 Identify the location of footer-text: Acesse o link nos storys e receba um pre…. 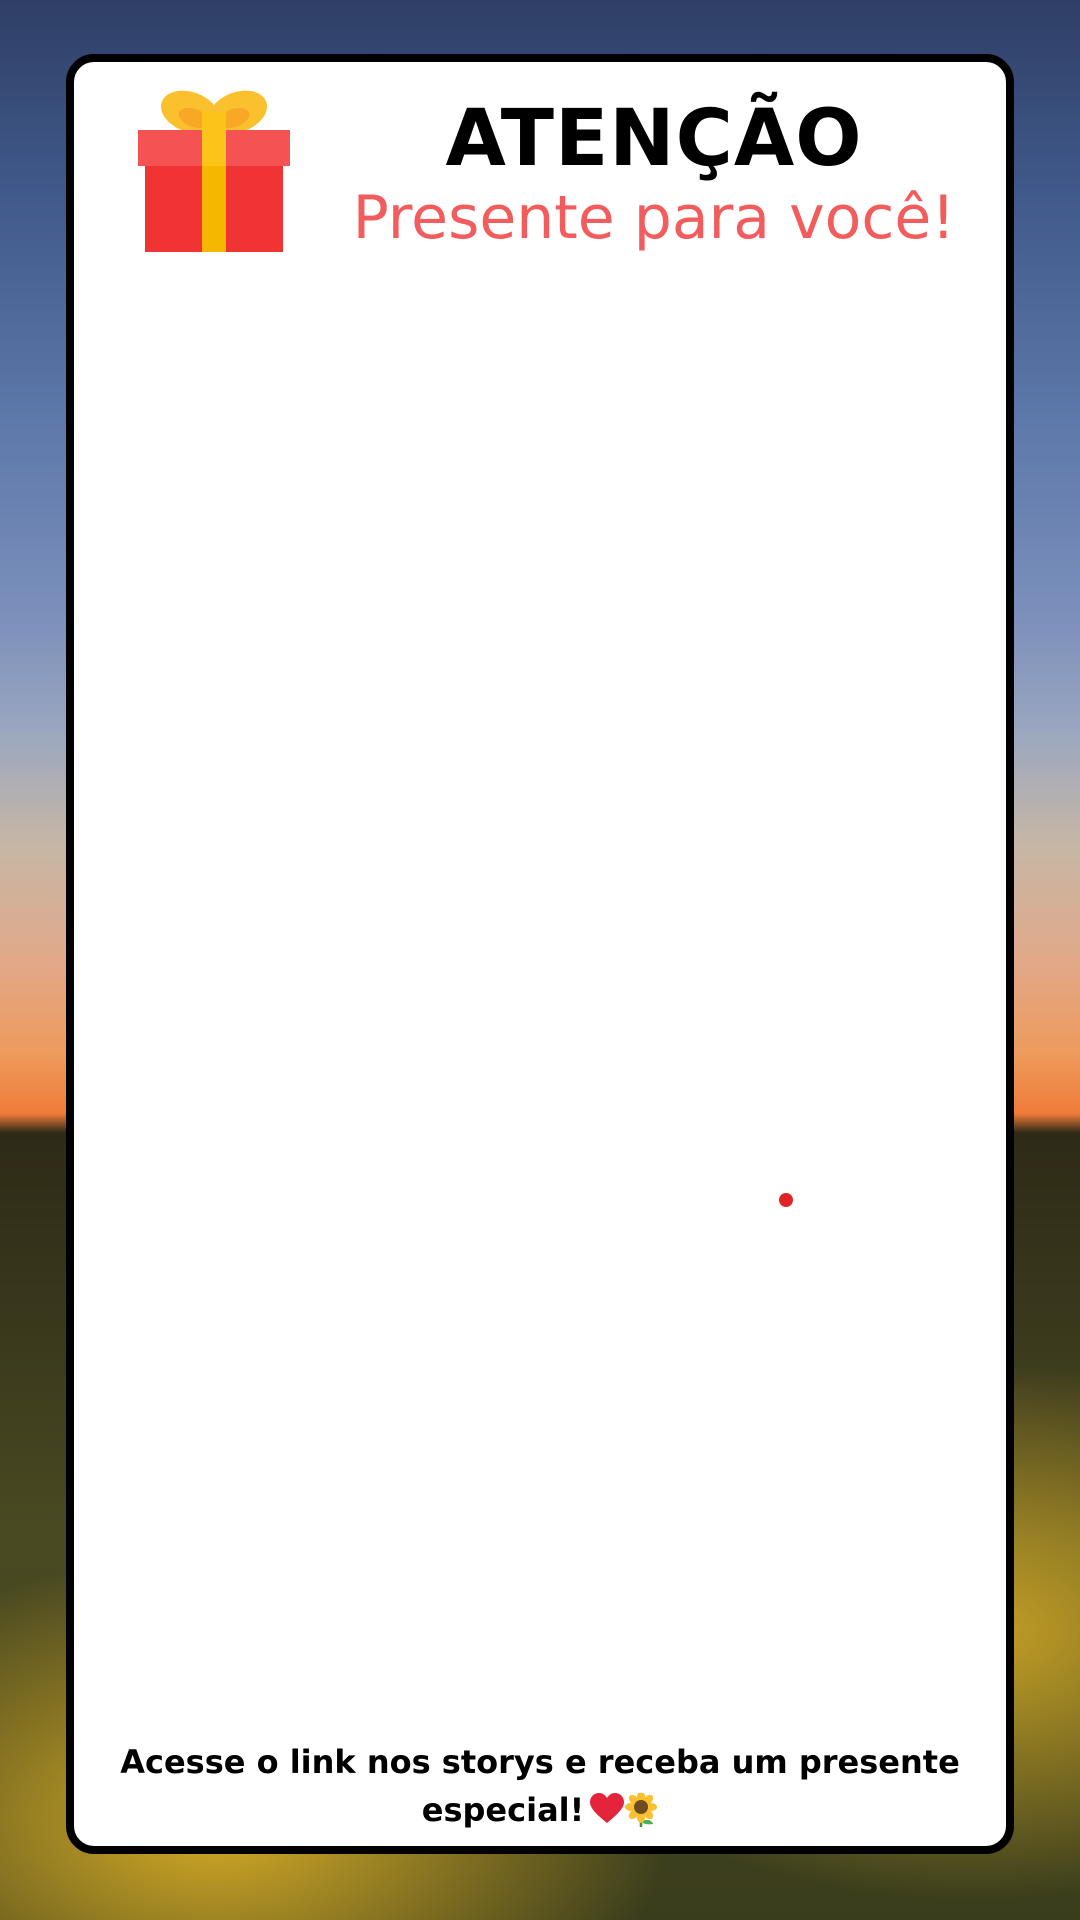
(540, 1786).